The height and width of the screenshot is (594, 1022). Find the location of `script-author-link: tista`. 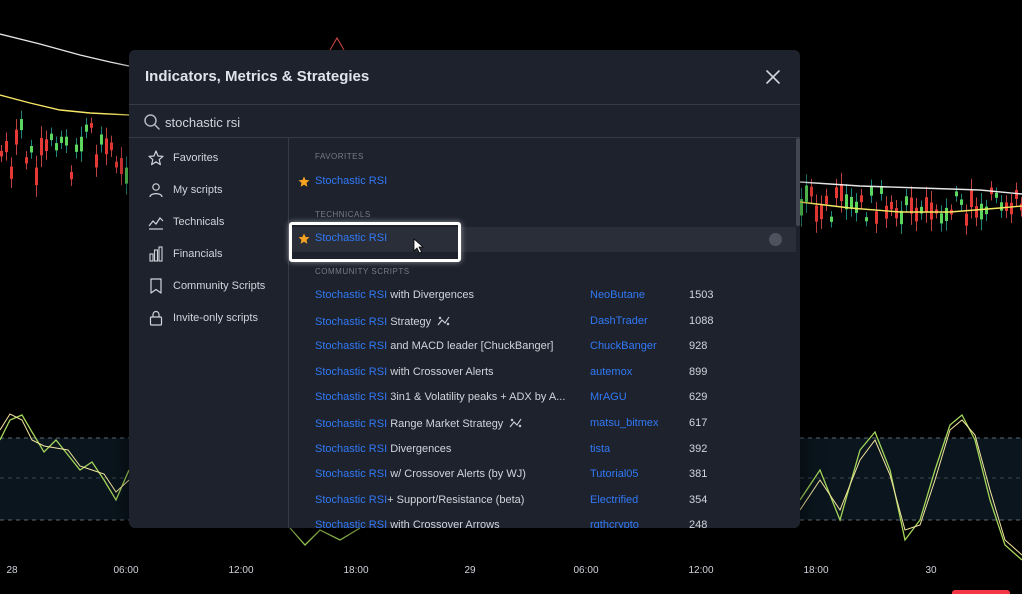

script-author-link: tista is located at coordinates (600, 449).